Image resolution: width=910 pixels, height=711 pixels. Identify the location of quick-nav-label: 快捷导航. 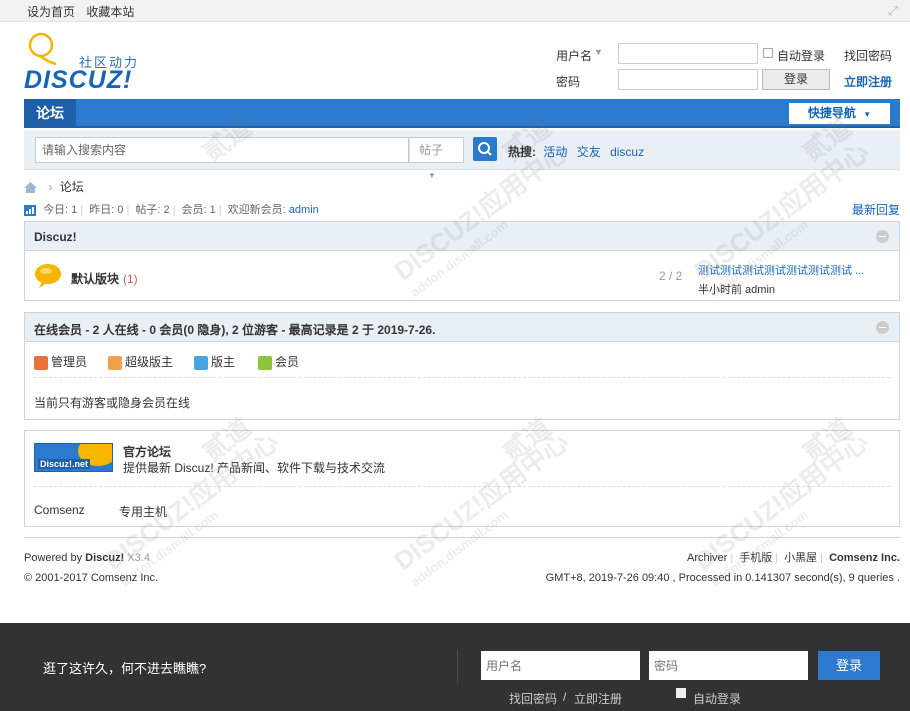
(831, 113).